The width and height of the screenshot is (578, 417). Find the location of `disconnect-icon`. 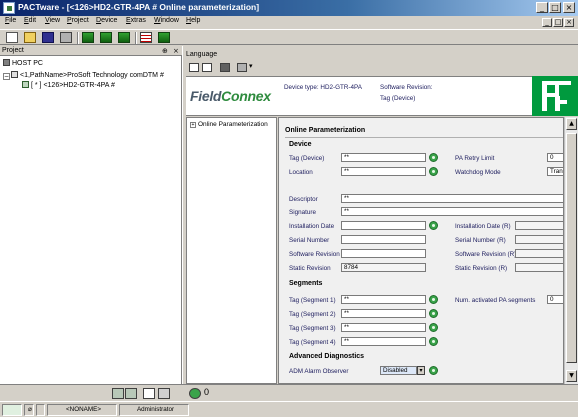

disconnect-icon is located at coordinates (106, 37).